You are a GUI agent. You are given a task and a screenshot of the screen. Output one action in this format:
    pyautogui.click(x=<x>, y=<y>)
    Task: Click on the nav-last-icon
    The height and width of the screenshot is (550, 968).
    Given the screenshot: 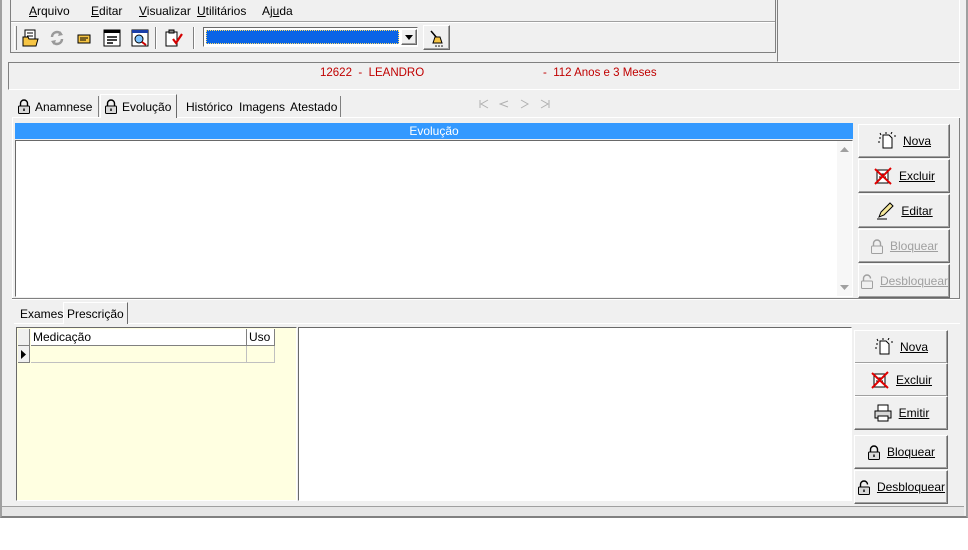 What is the action you would take?
    pyautogui.click(x=545, y=105)
    